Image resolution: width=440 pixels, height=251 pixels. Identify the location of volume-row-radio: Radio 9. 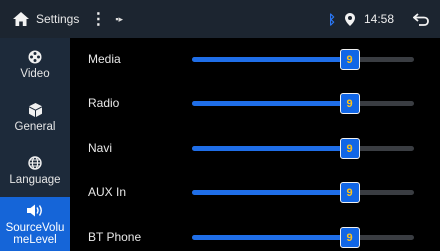
(255, 104).